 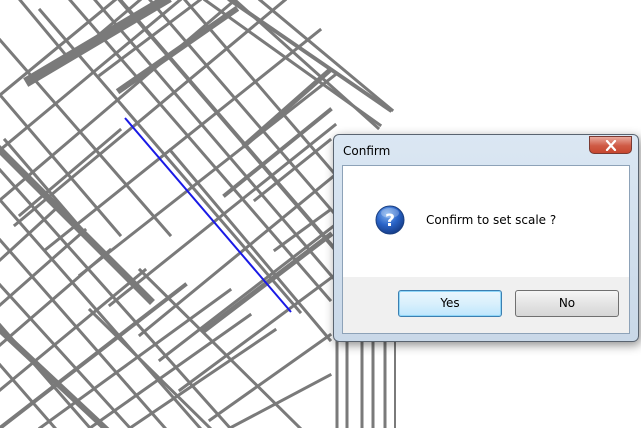 I want to click on yes-button: Yes, so click(x=450, y=303).